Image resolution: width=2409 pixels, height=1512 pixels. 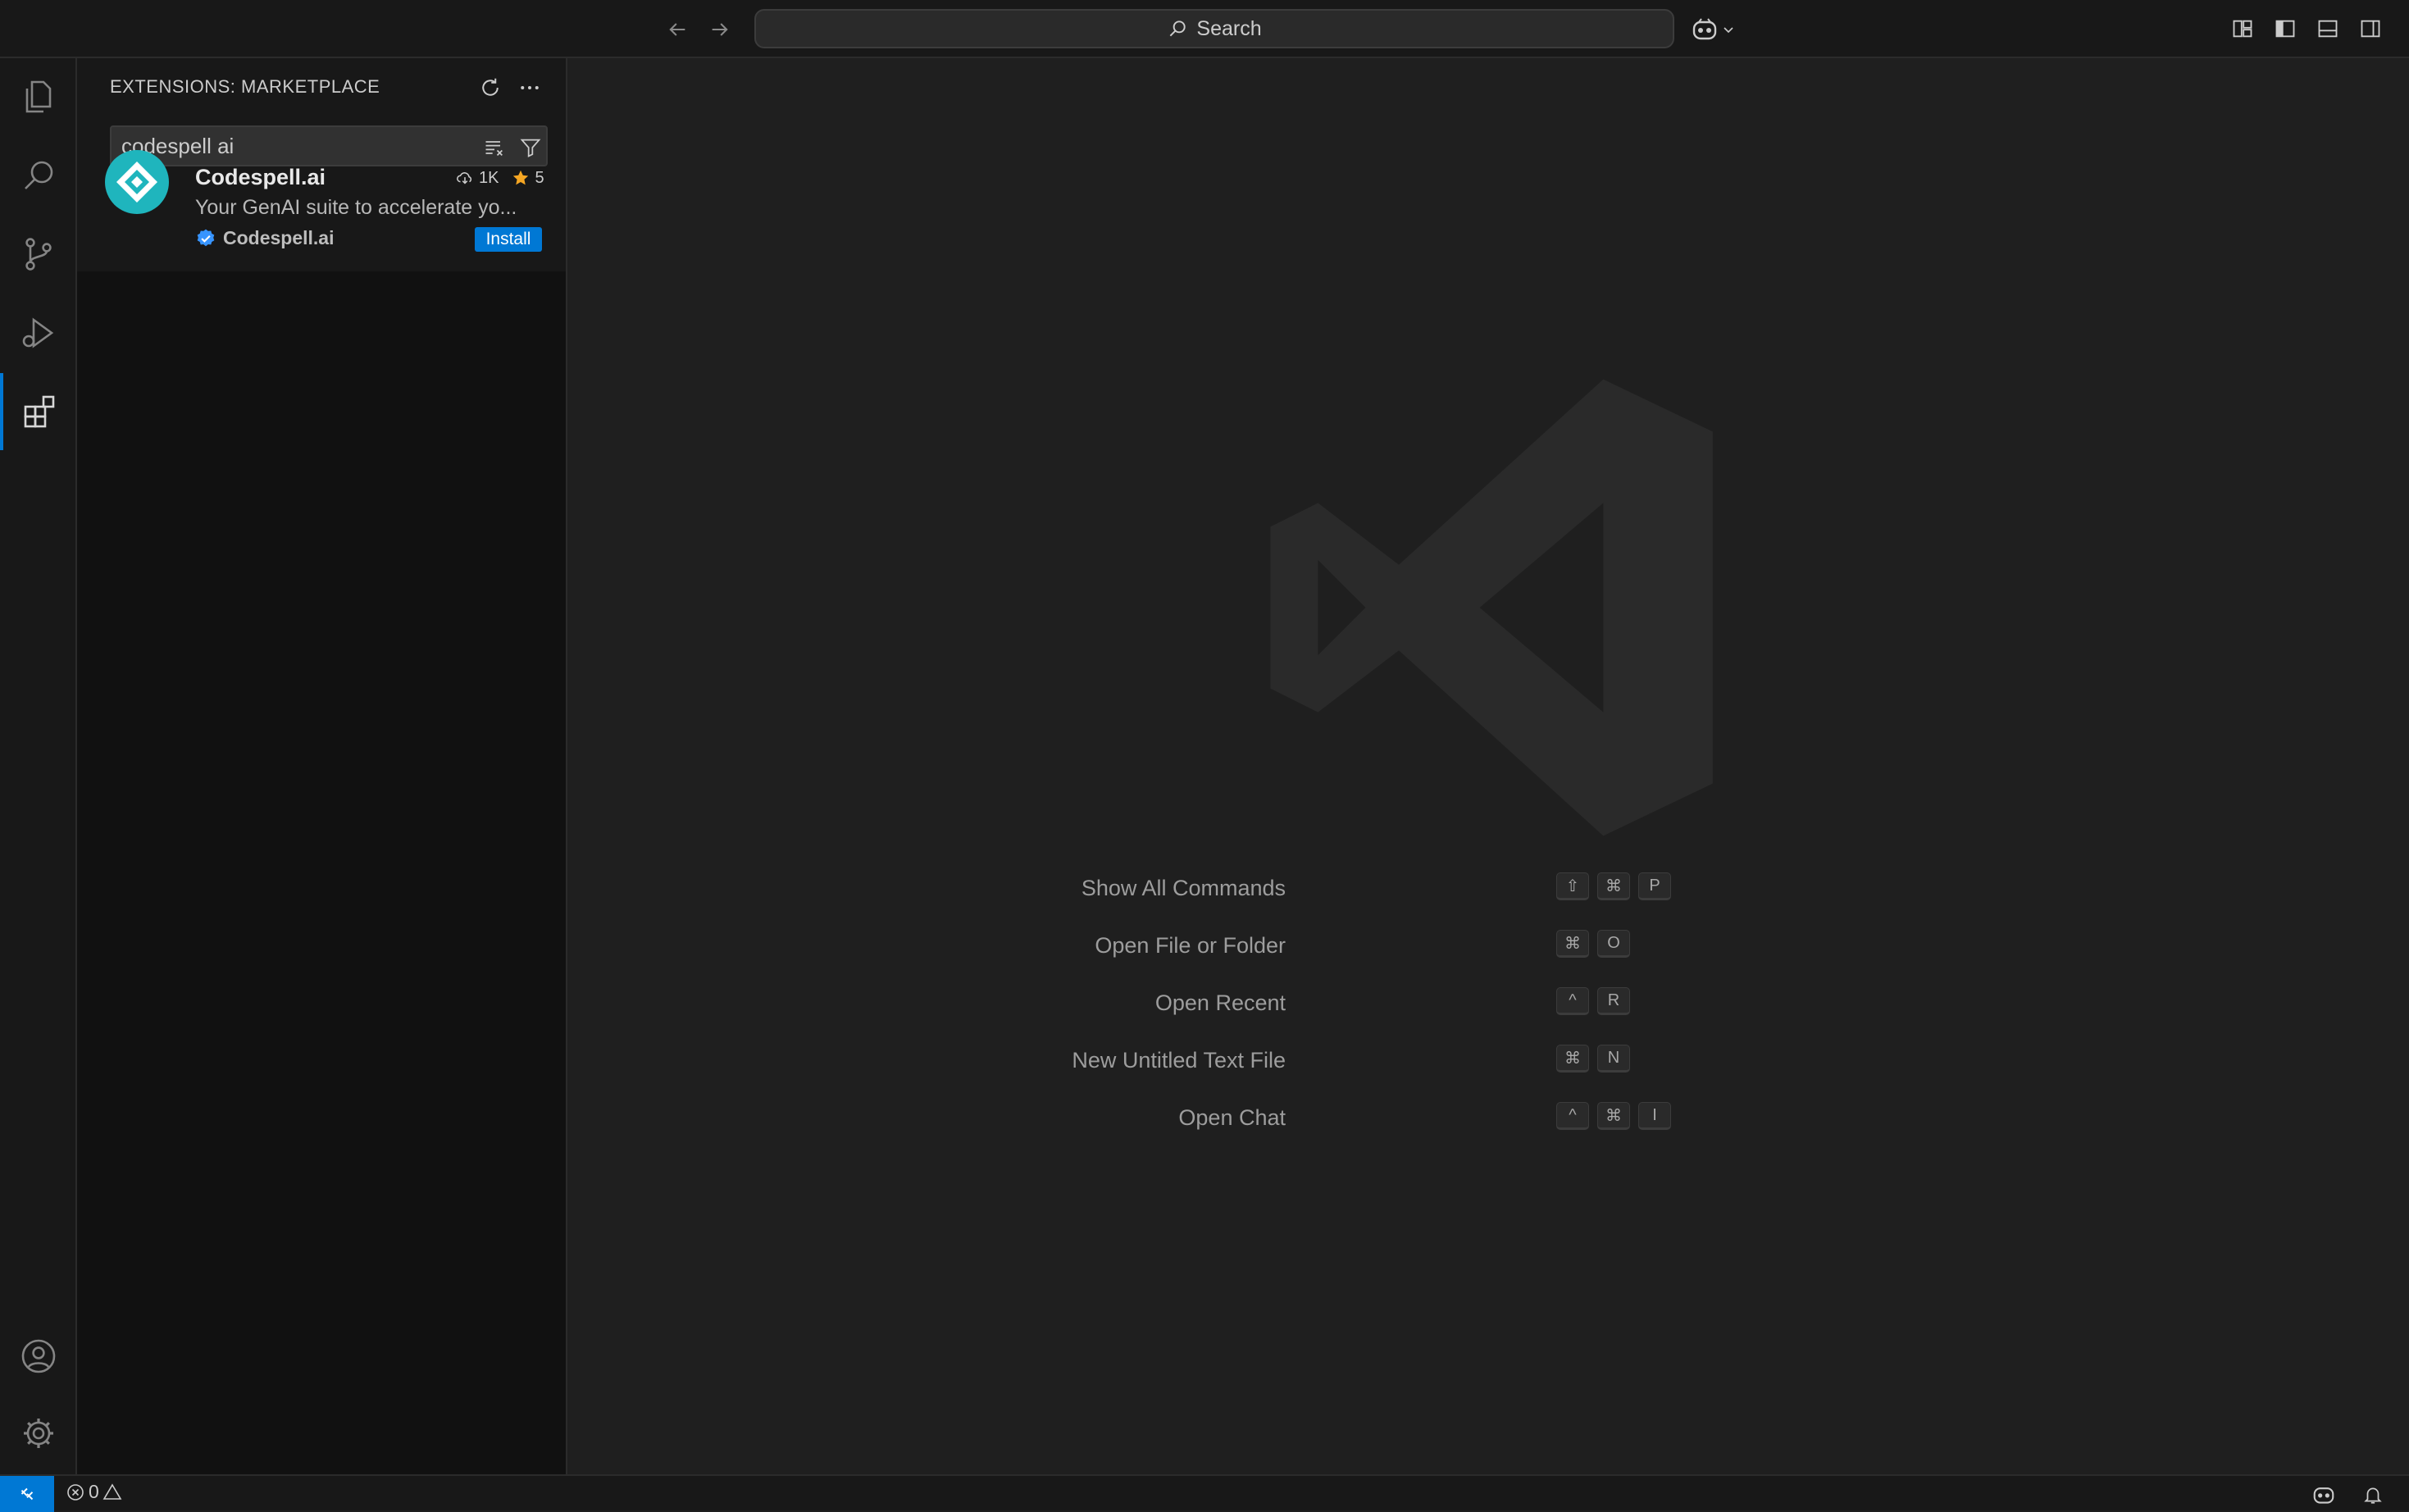 I want to click on key-cap: O, so click(x=1613, y=944).